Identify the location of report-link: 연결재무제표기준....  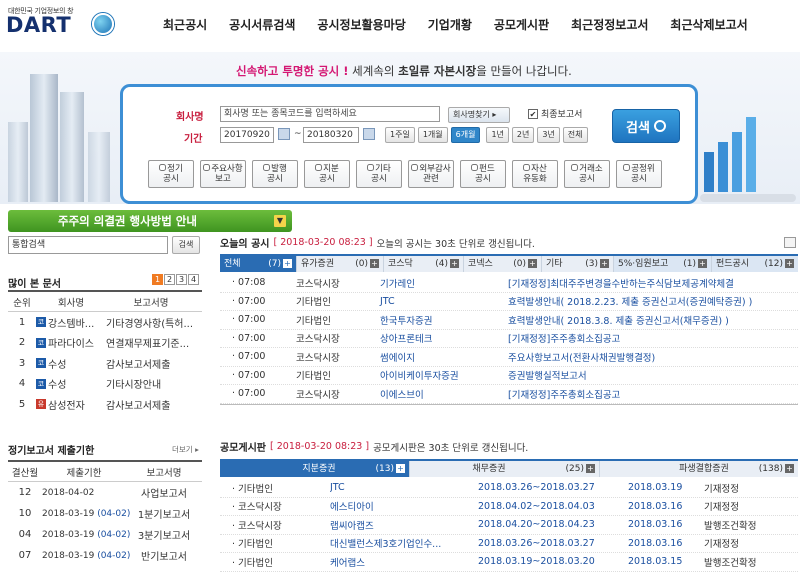
(152, 342).